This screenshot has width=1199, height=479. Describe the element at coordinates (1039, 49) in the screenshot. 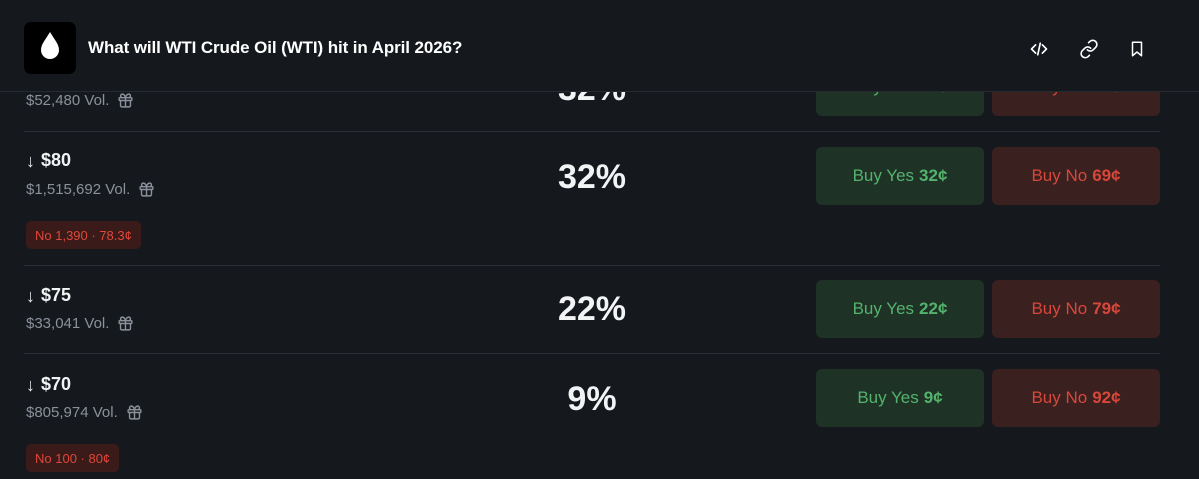

I see `code-icon` at that location.